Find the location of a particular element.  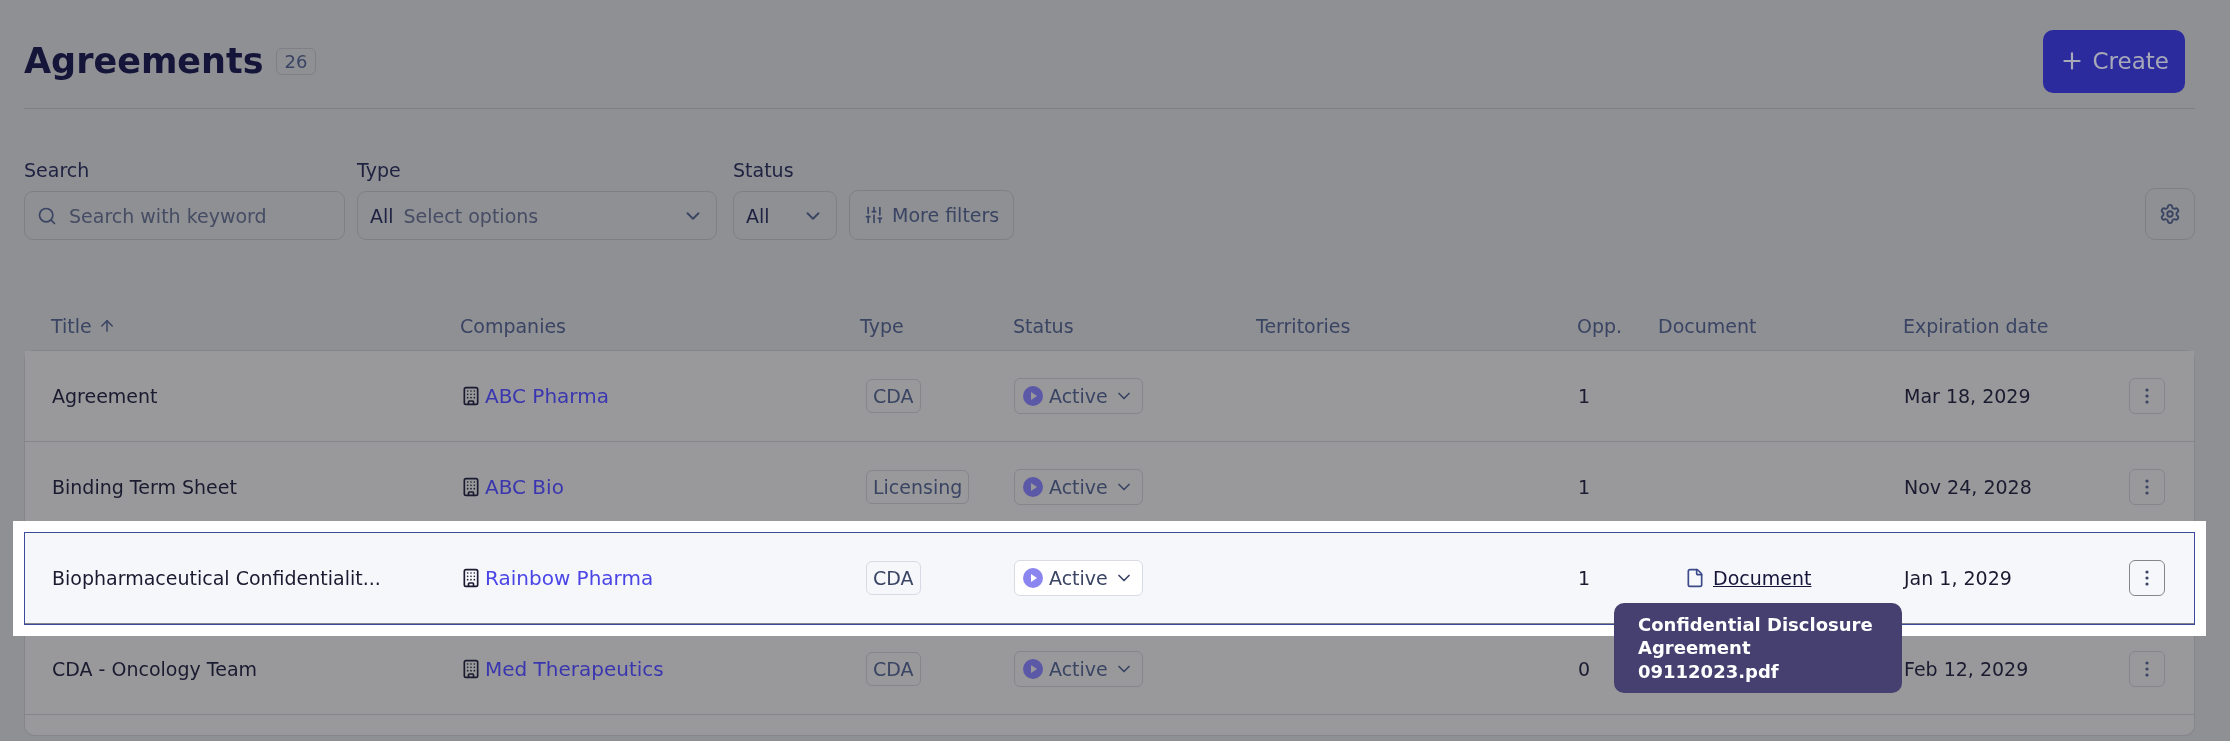

search-label: Search is located at coordinates (57, 170).